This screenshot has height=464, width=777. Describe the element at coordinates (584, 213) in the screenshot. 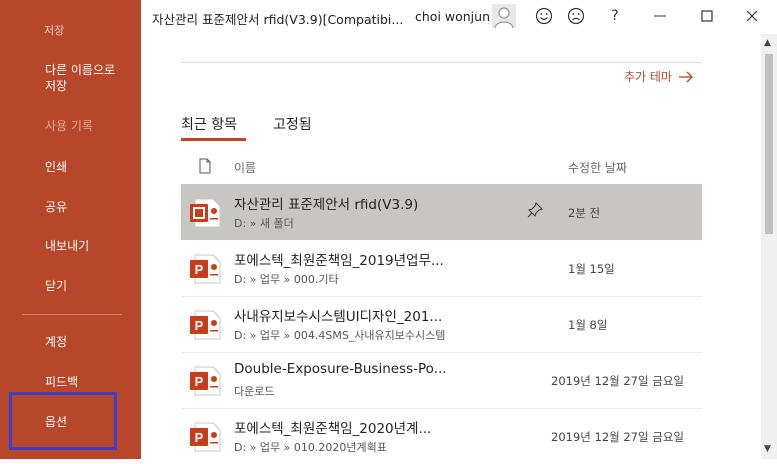

I see `file-modified-date: 2분 전` at that location.